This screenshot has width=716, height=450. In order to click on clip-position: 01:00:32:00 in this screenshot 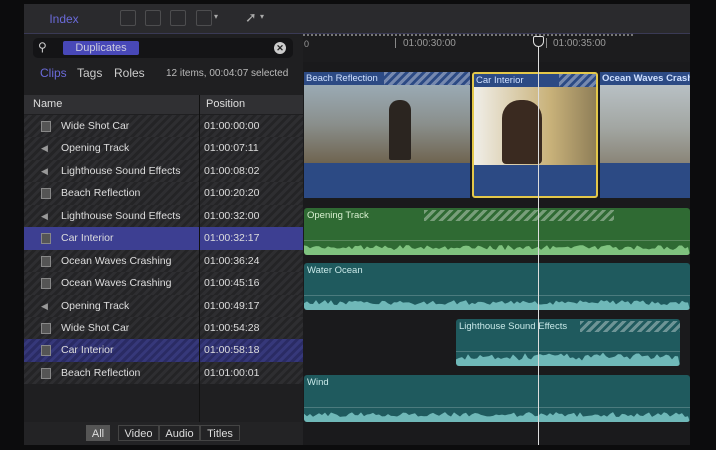, I will do `click(231, 216)`.